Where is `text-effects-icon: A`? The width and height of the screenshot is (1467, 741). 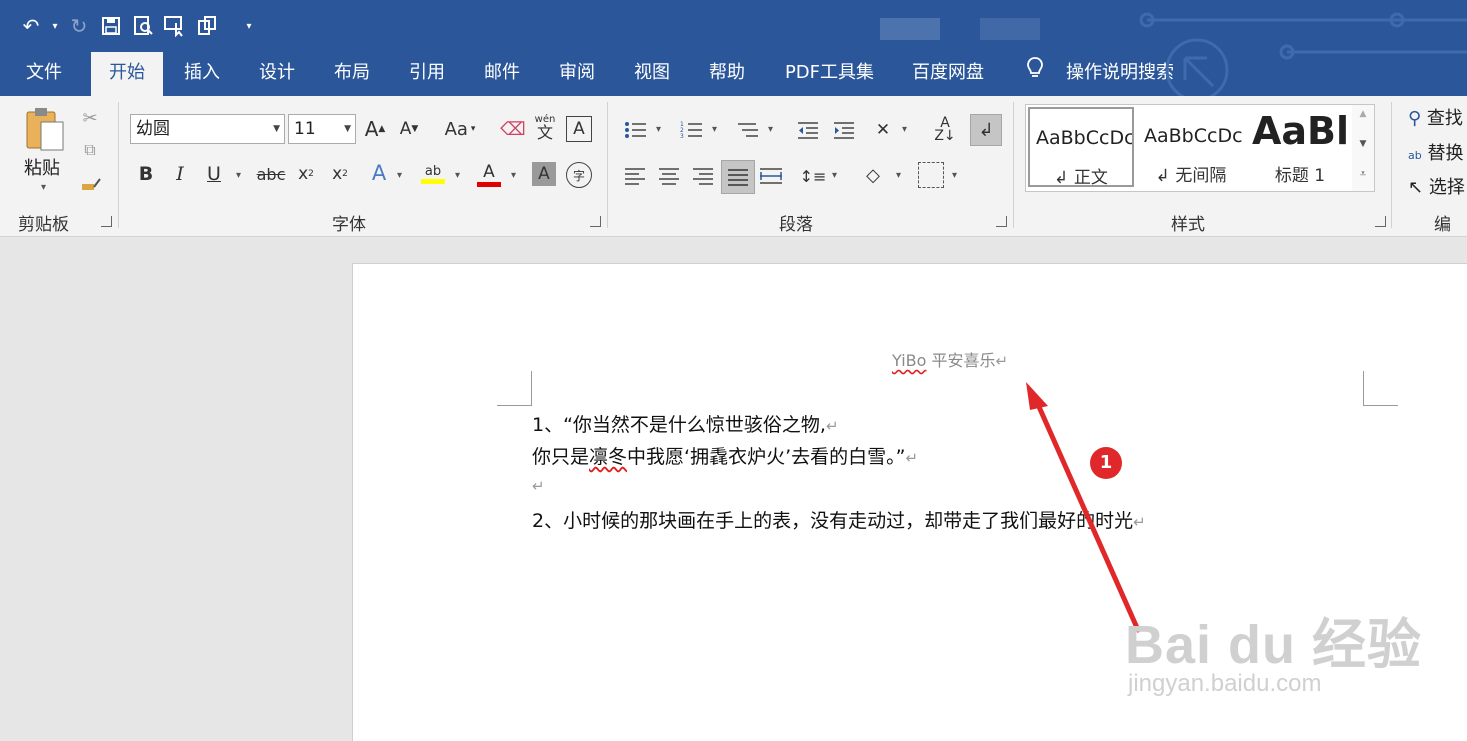 text-effects-icon: A is located at coordinates (379, 173).